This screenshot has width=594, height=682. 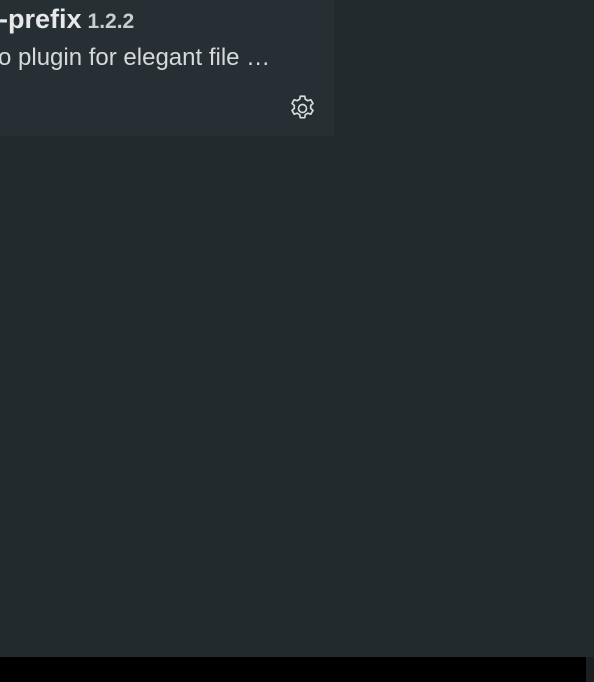 I want to click on extension-header: -prefix 1.2.2, so click(x=67, y=19).